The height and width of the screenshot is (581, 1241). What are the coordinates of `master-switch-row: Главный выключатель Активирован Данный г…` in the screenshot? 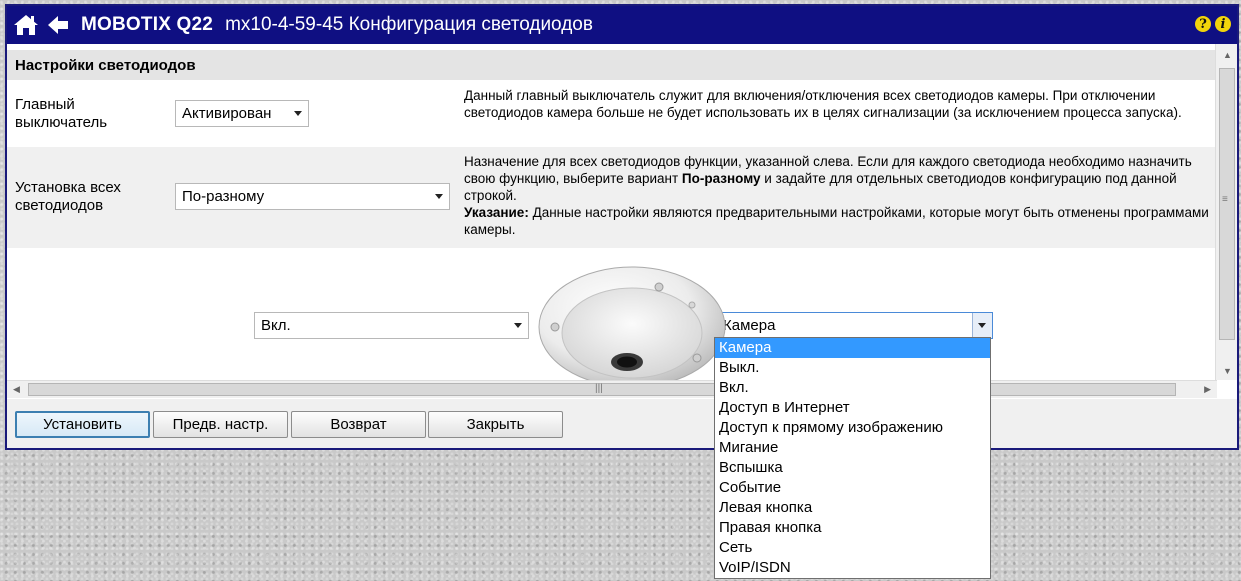 It's located at (612, 114).